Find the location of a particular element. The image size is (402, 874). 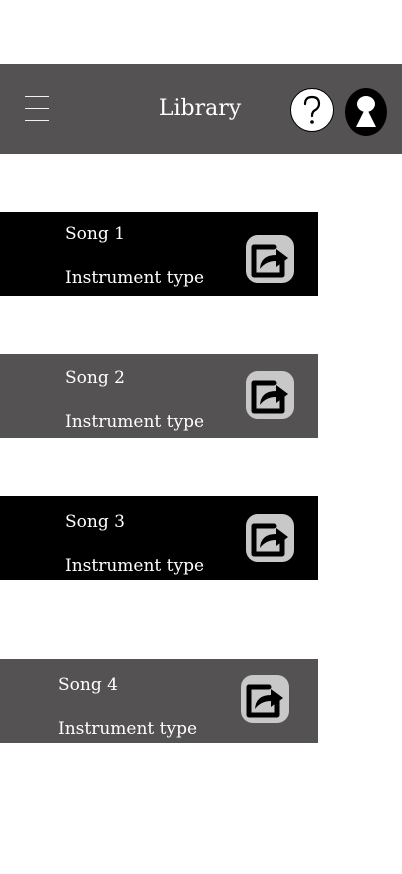

person-silhouette-icon is located at coordinates (366, 112).